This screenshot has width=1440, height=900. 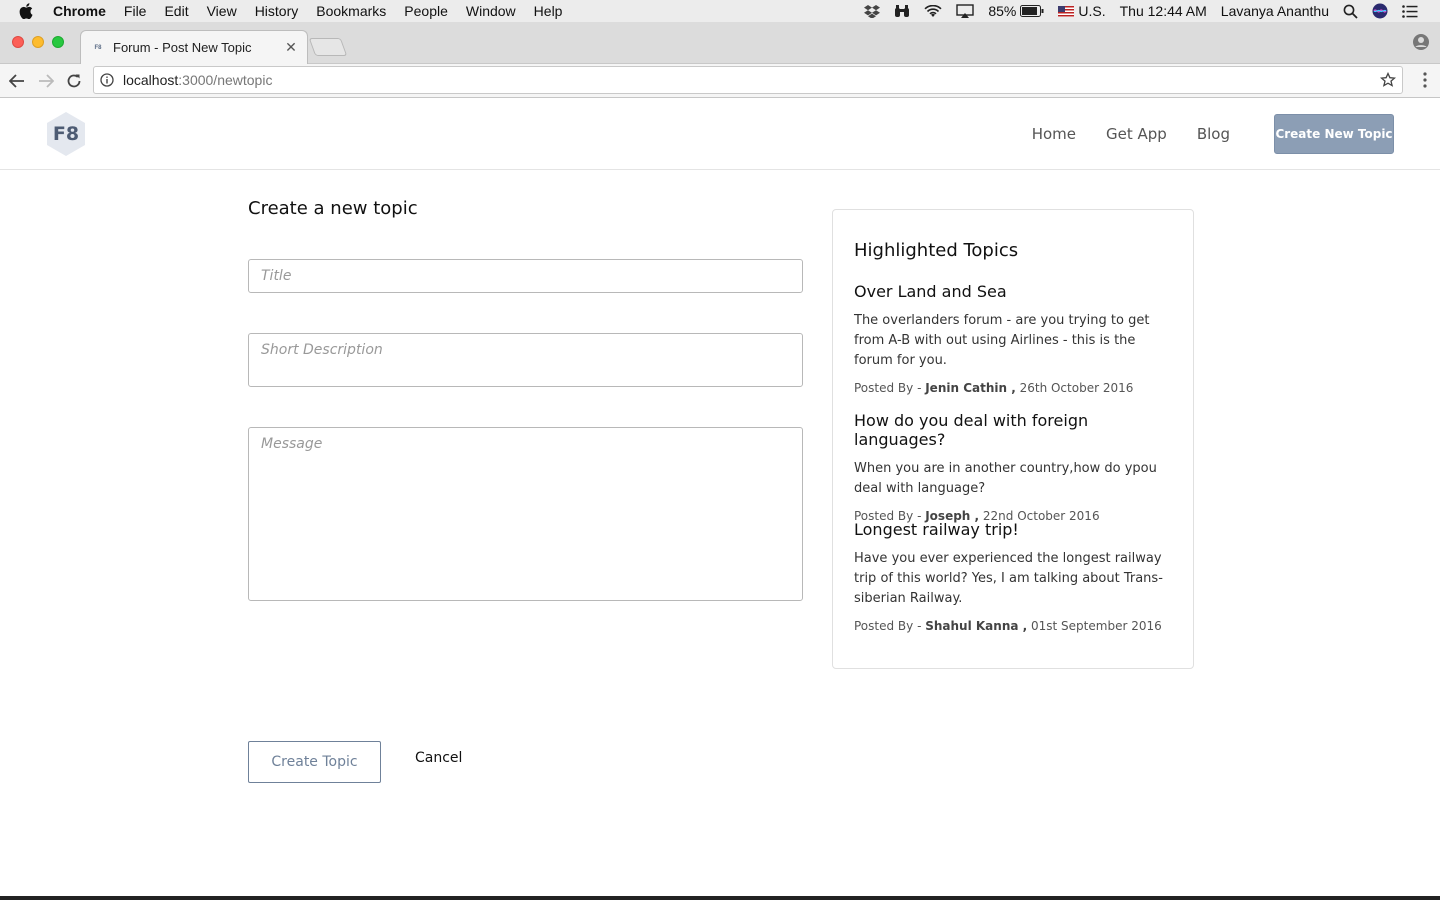 What do you see at coordinates (182, 47) in the screenshot?
I see `tab-title: Forum - Post New Topic` at bounding box center [182, 47].